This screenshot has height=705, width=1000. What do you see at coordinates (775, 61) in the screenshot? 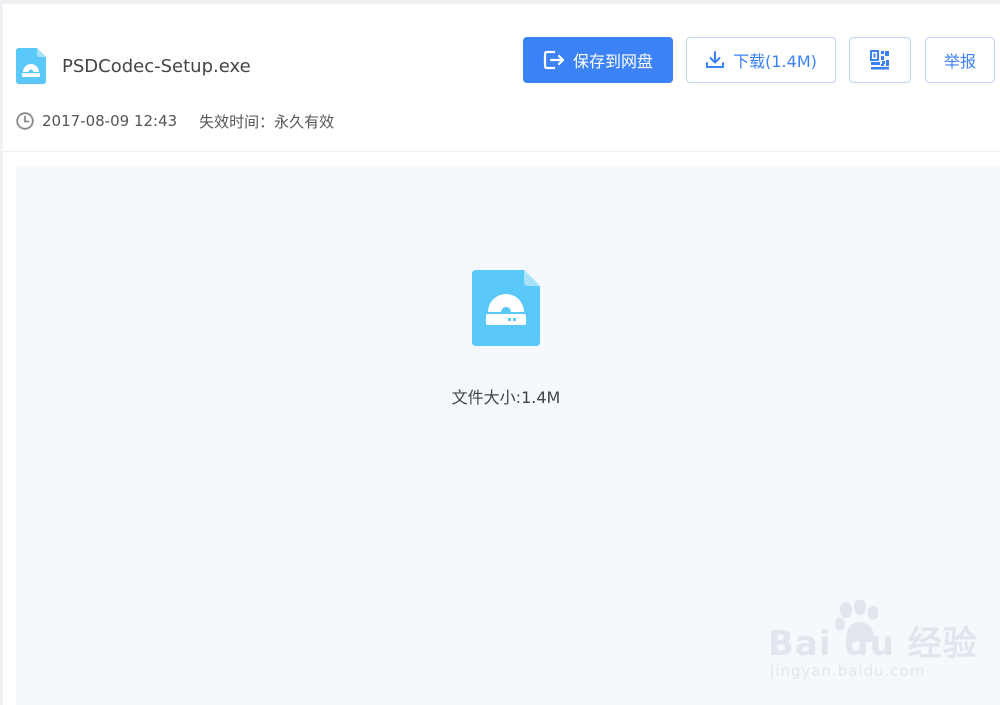
I see `download-button-label: 下载(1.4M)` at bounding box center [775, 61].